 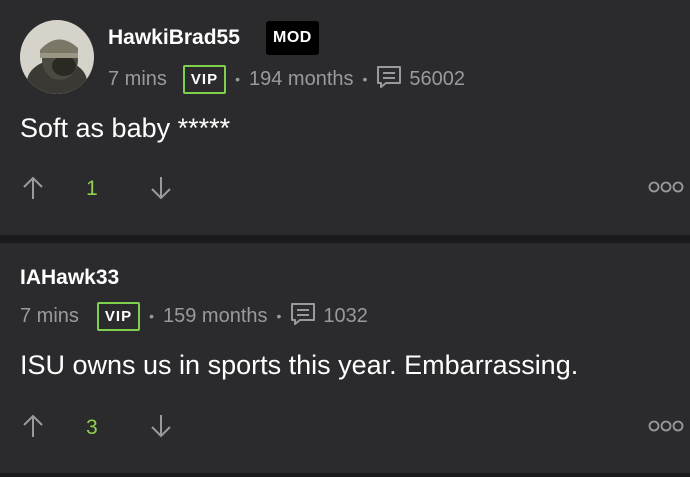 I want to click on avatar, so click(x=57, y=57).